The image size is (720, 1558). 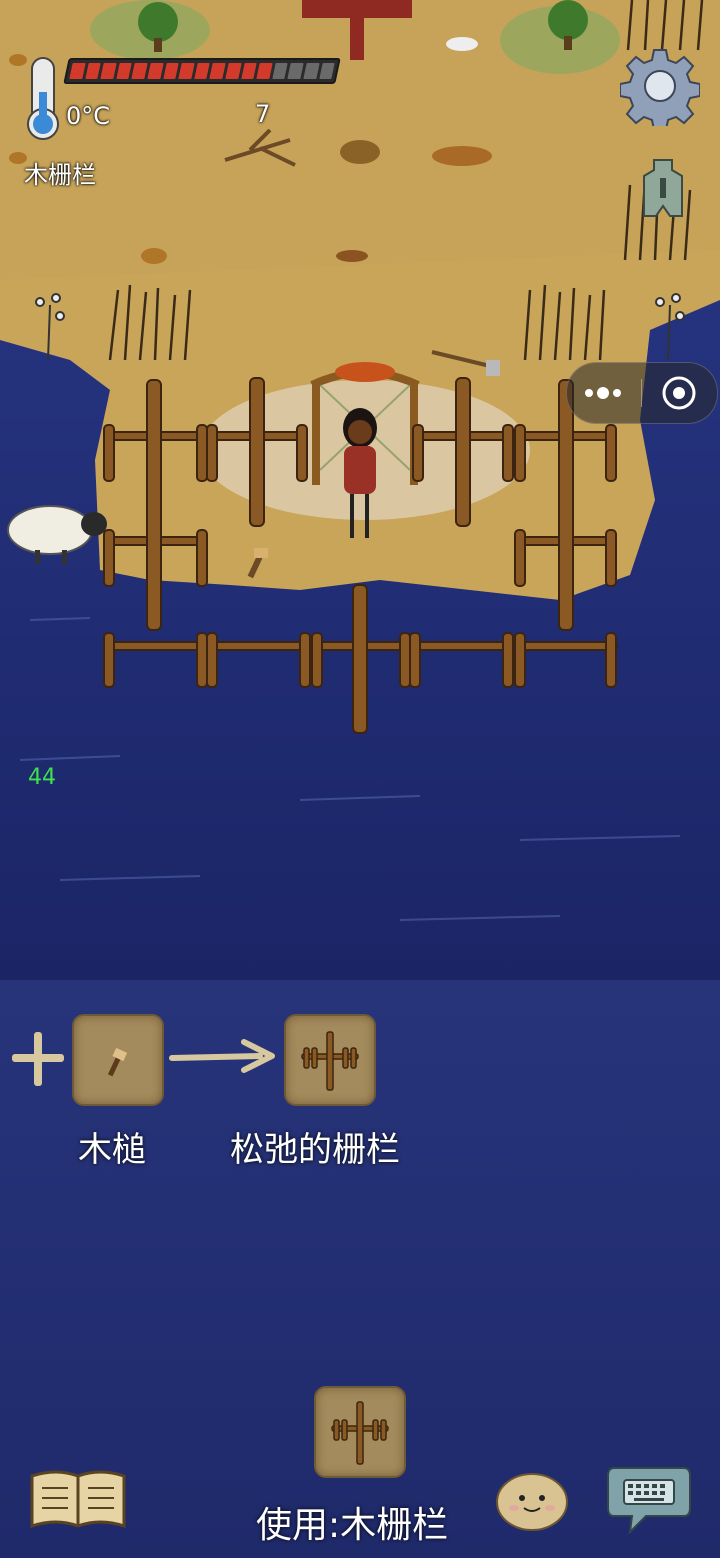 I want to click on result-label: 松弛的栅栏, so click(x=315, y=1150).